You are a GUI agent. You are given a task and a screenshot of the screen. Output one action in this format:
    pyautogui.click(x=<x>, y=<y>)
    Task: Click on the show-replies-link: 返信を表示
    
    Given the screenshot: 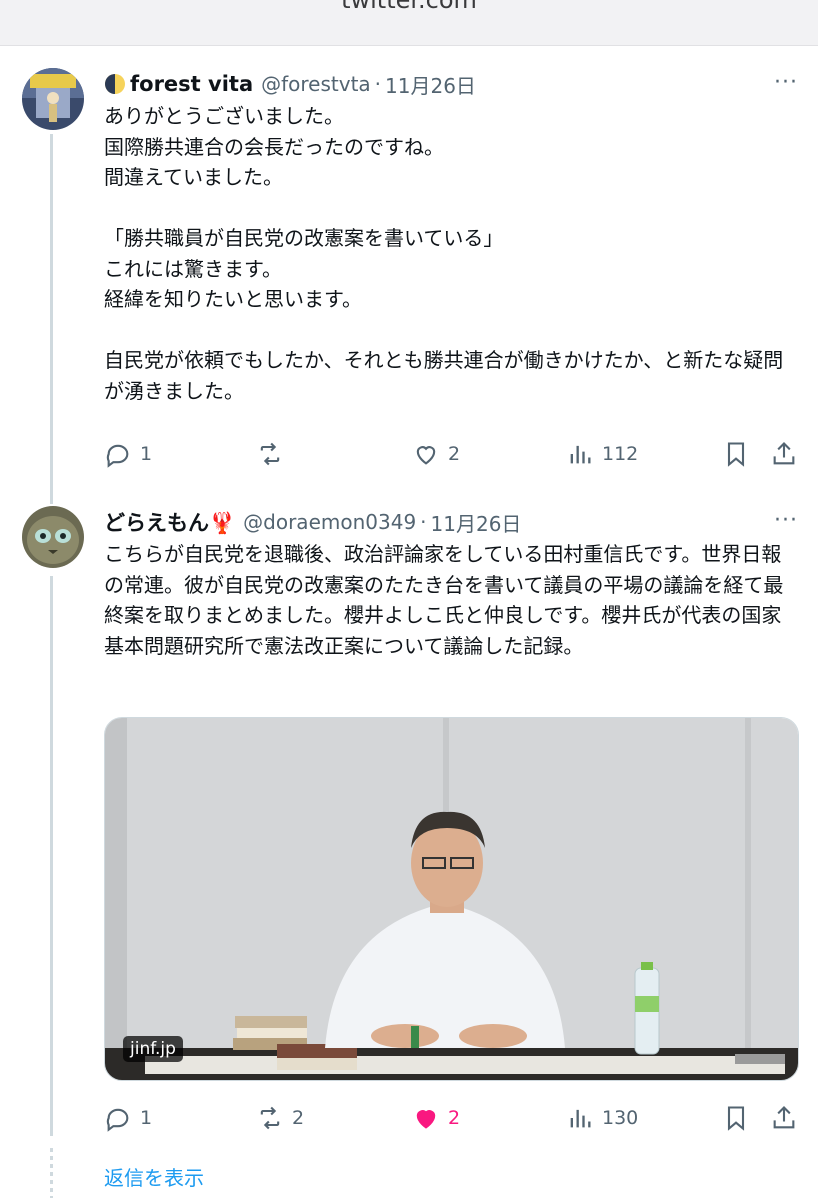 What is the action you would take?
    pyautogui.click(x=154, y=1176)
    